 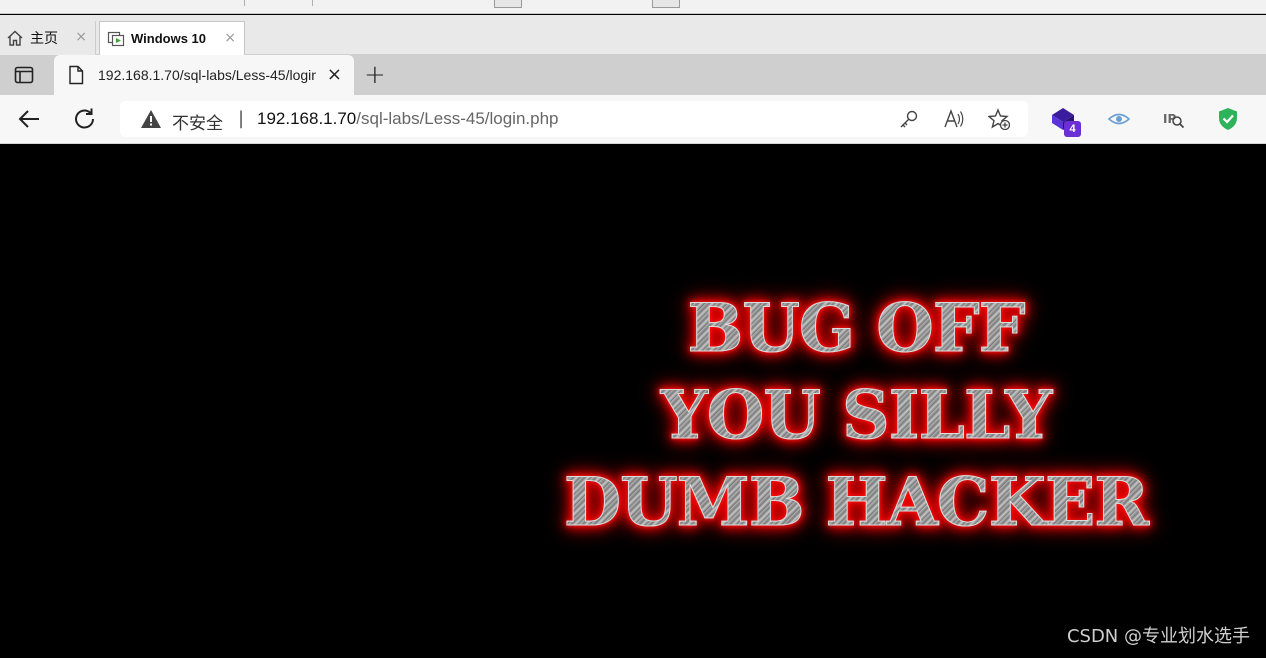 What do you see at coordinates (1072, 129) in the screenshot?
I see `extension-badge: 4` at bounding box center [1072, 129].